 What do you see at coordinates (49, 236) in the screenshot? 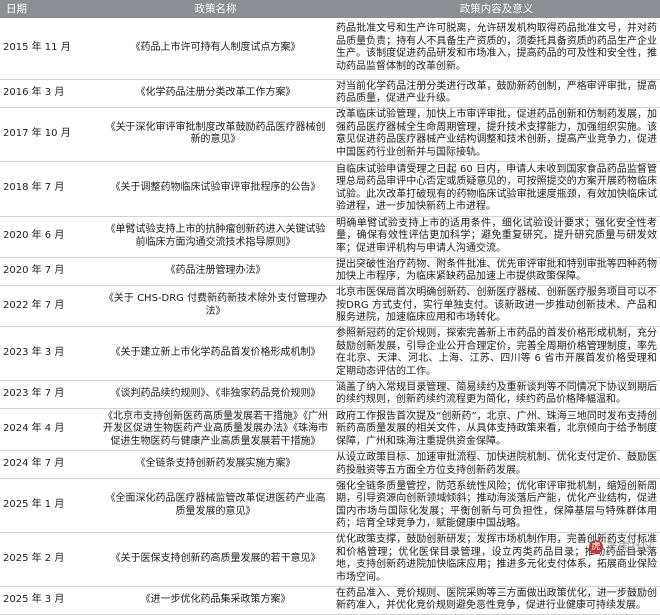
I see `row-date: 2020 年 6 月` at bounding box center [49, 236].